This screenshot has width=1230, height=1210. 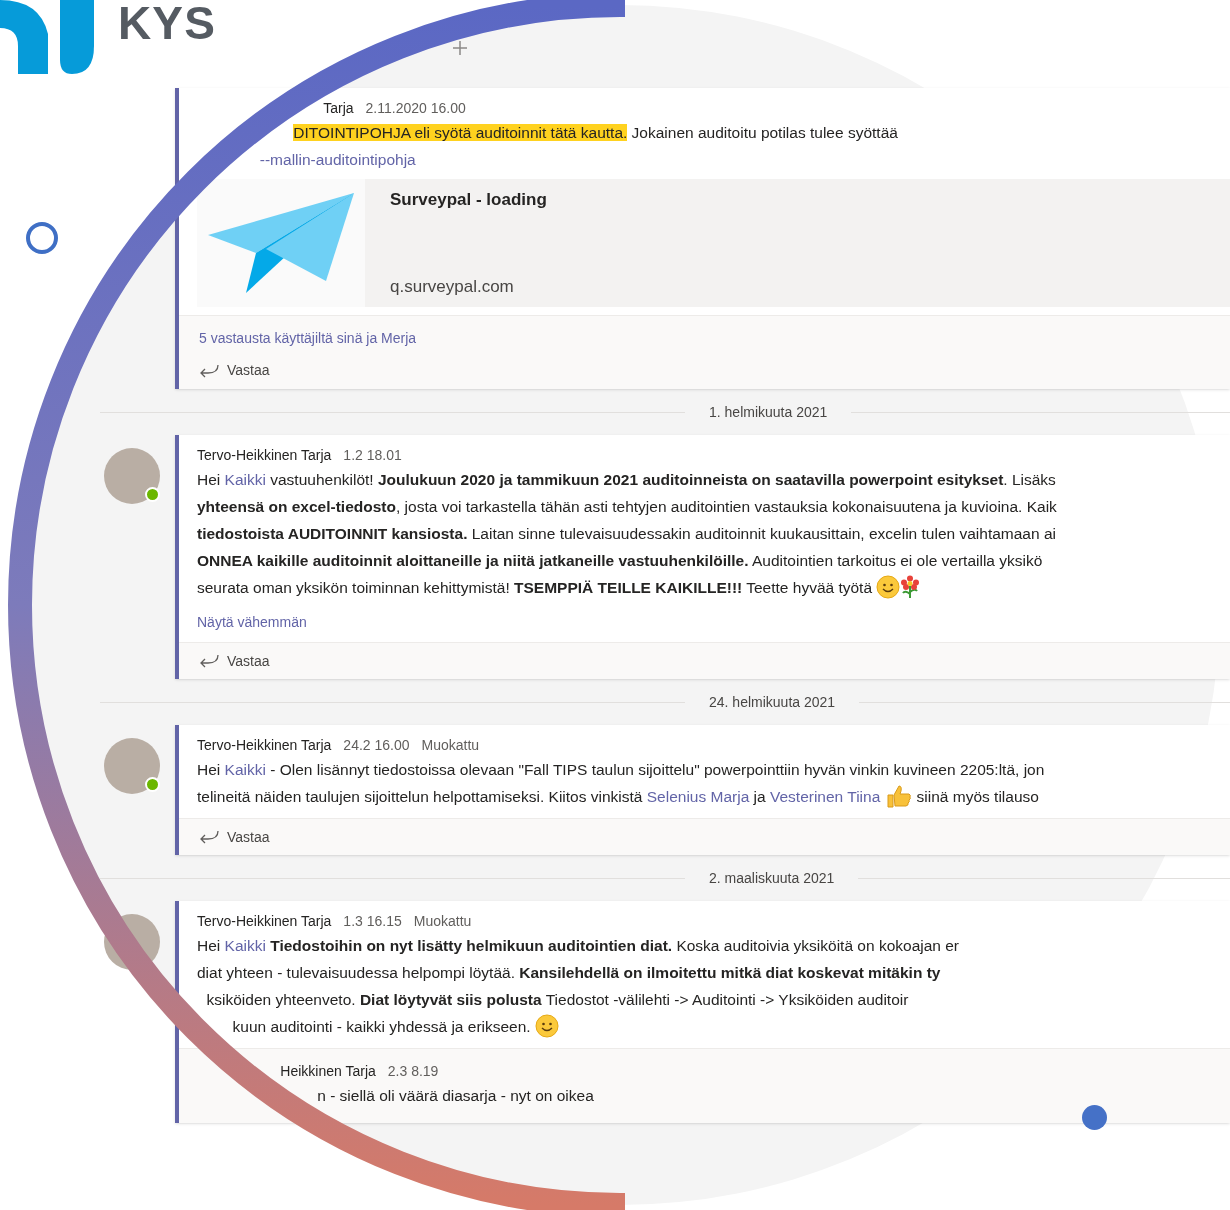 I want to click on show-less-link: Näytä vähemmän, so click(x=252, y=622).